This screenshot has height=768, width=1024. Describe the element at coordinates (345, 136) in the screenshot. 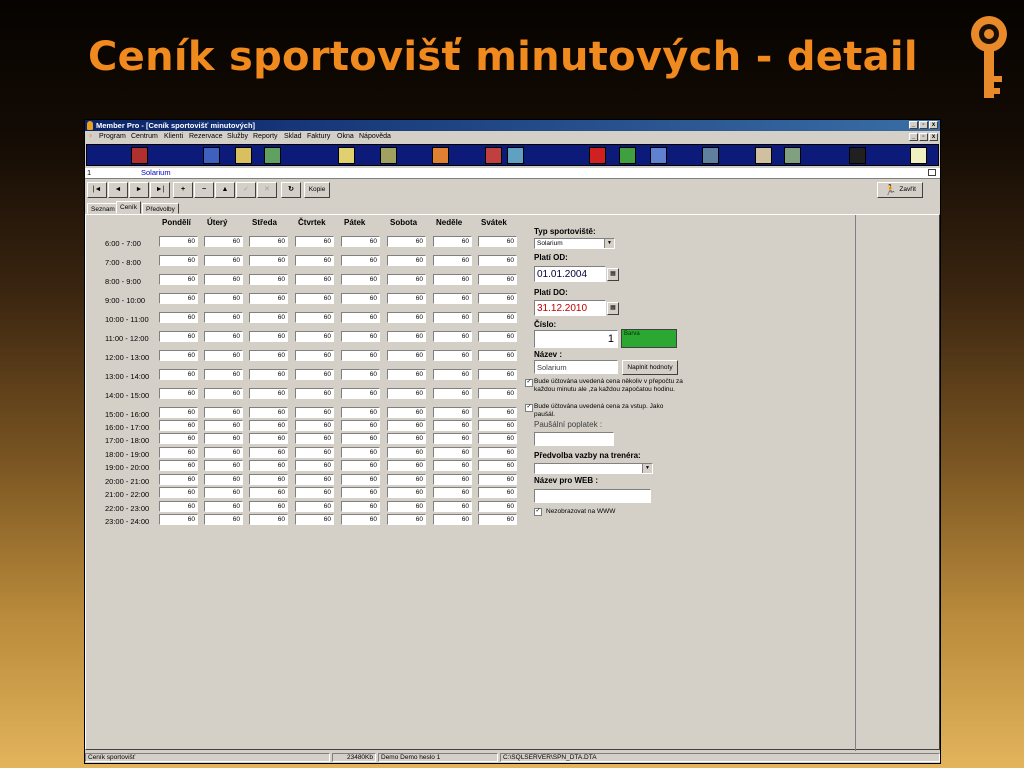

I see `menu-okna: Okna` at that location.